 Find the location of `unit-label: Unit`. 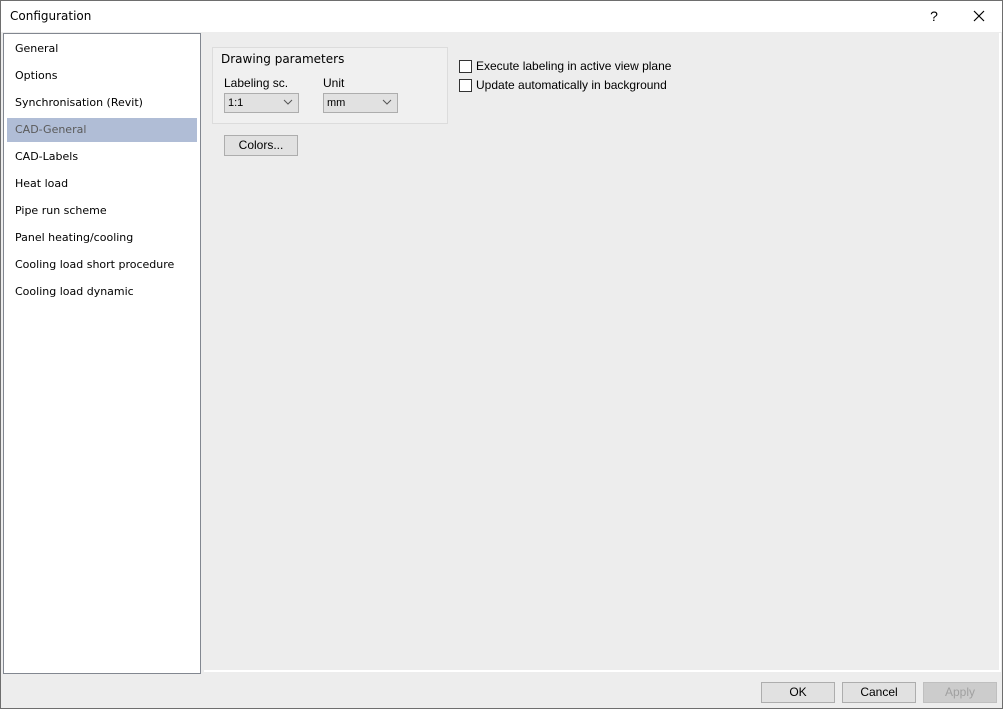

unit-label: Unit is located at coordinates (334, 83).